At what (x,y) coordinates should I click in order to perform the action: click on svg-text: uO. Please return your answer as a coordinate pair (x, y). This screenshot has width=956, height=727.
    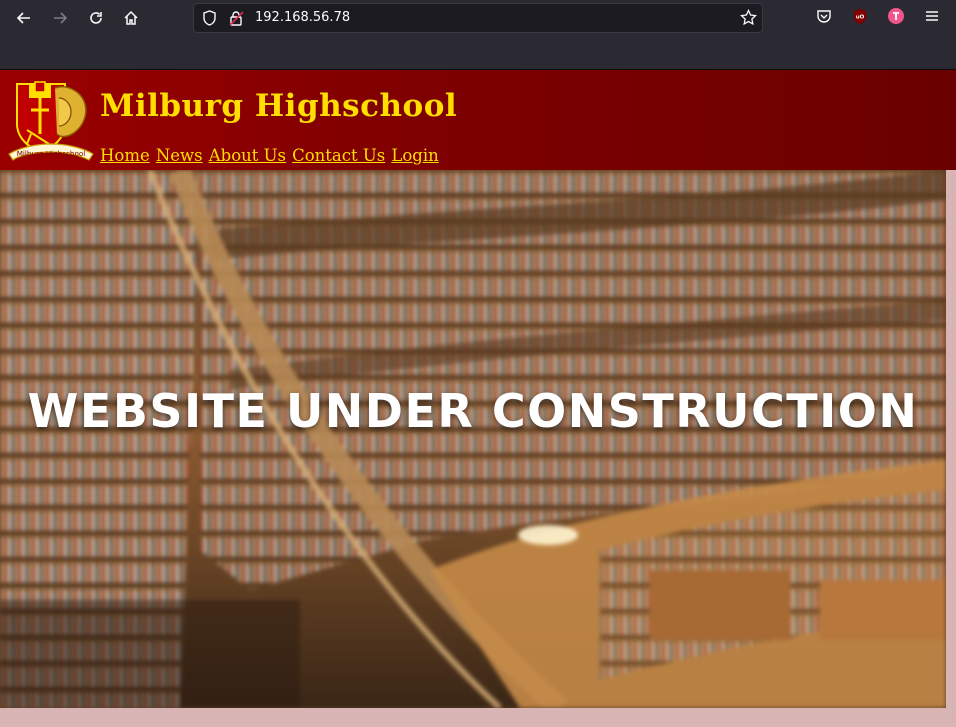
    Looking at the image, I should click on (860, 18).